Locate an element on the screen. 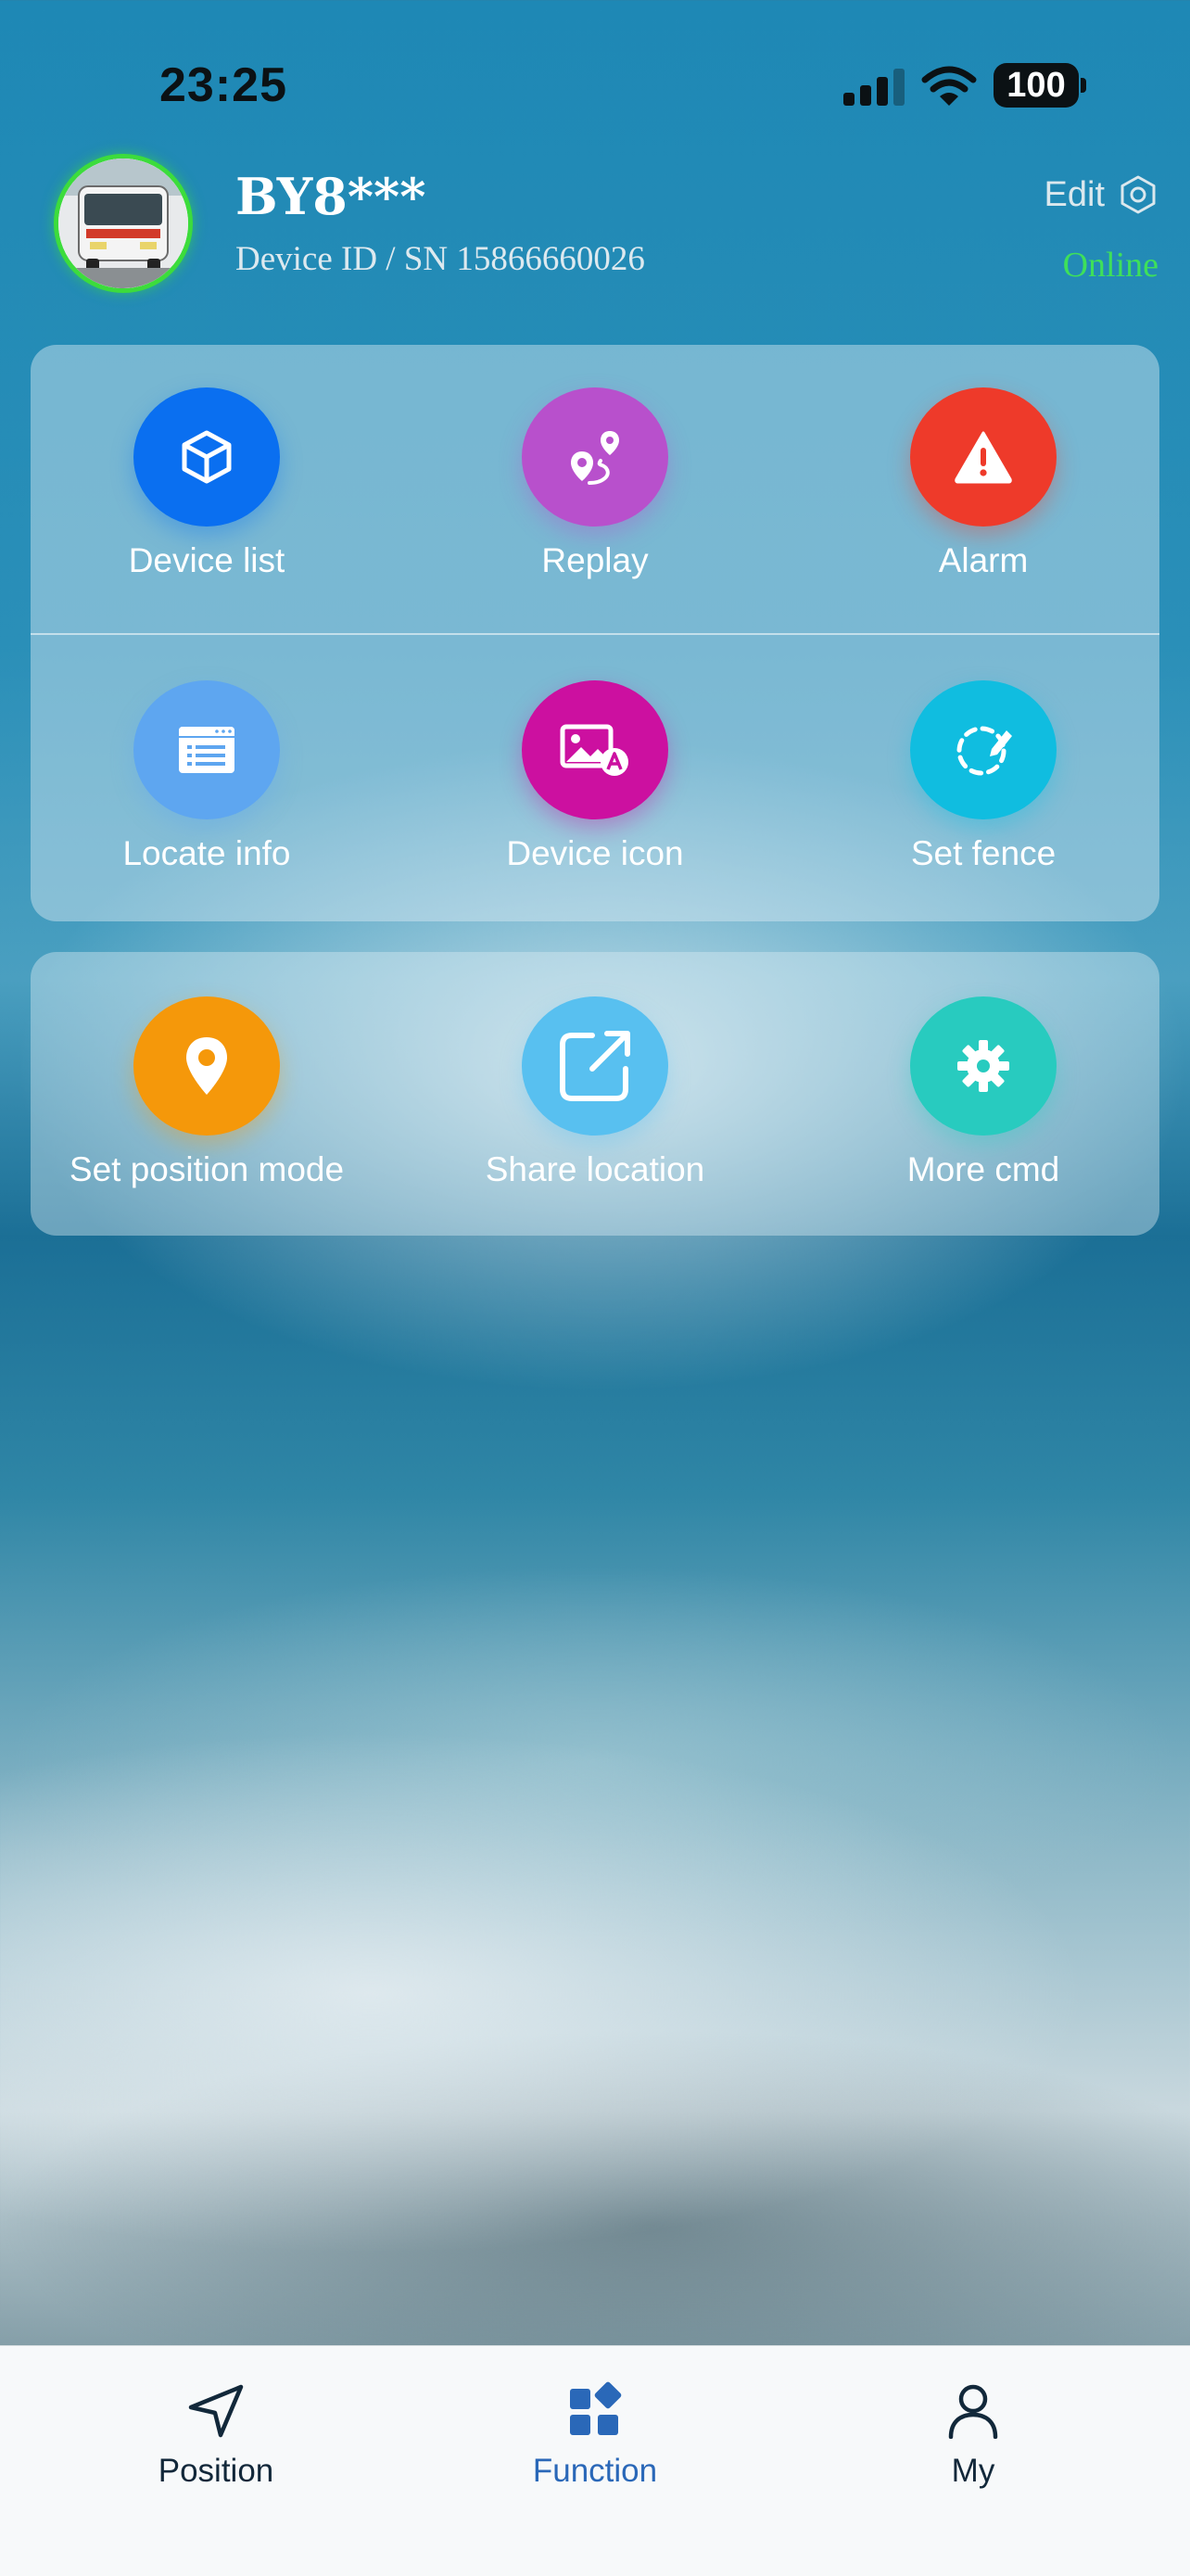 The image size is (1190, 2576). battery-cap is located at coordinates (1083, 85).